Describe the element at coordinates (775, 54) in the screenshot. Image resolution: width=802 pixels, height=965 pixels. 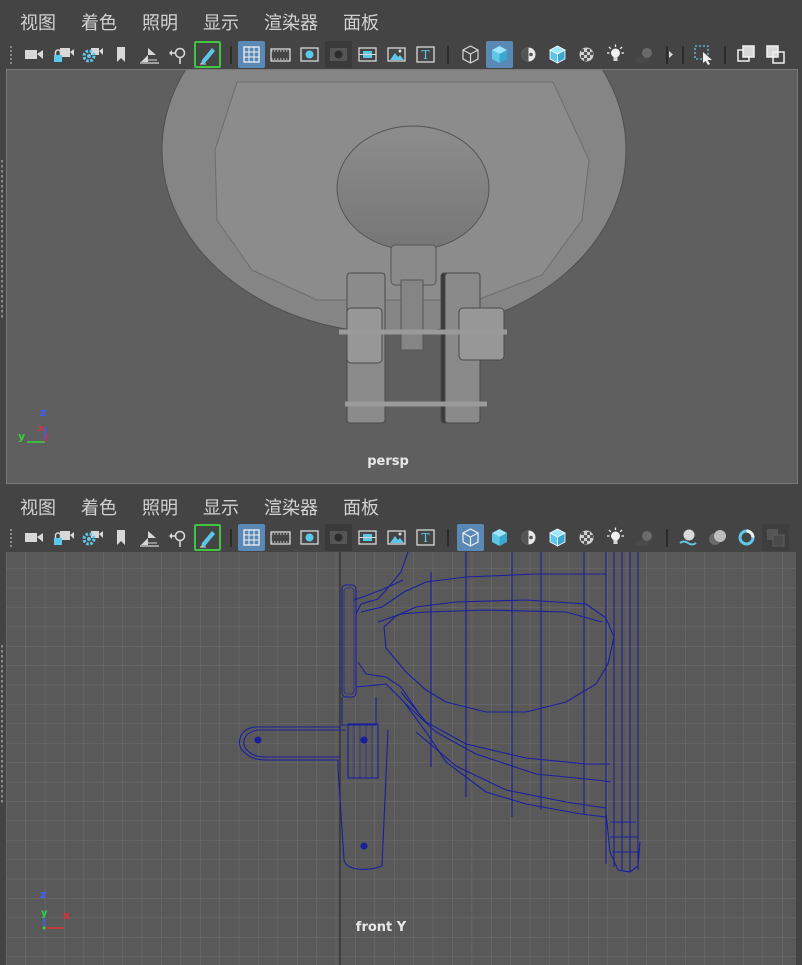
I see `xray-joints-icon` at that location.